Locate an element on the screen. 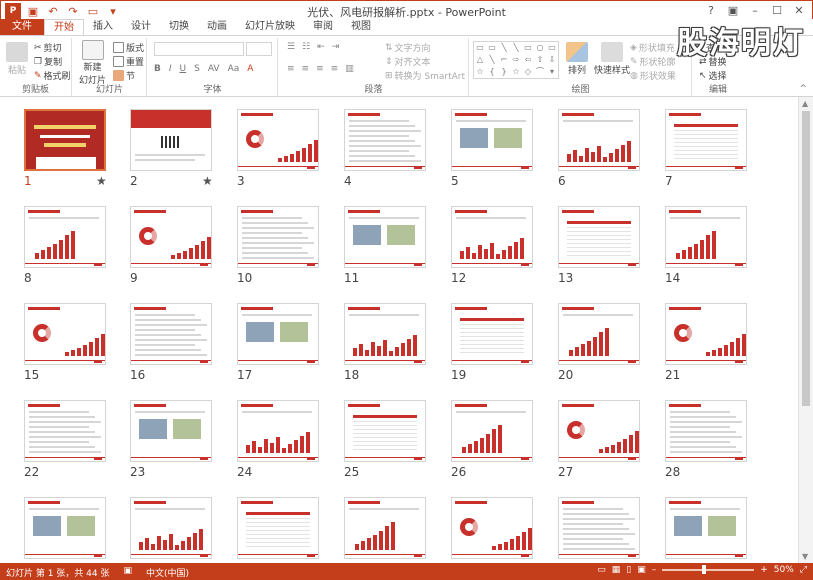  tab-transitions: 切换 is located at coordinates (179, 27).